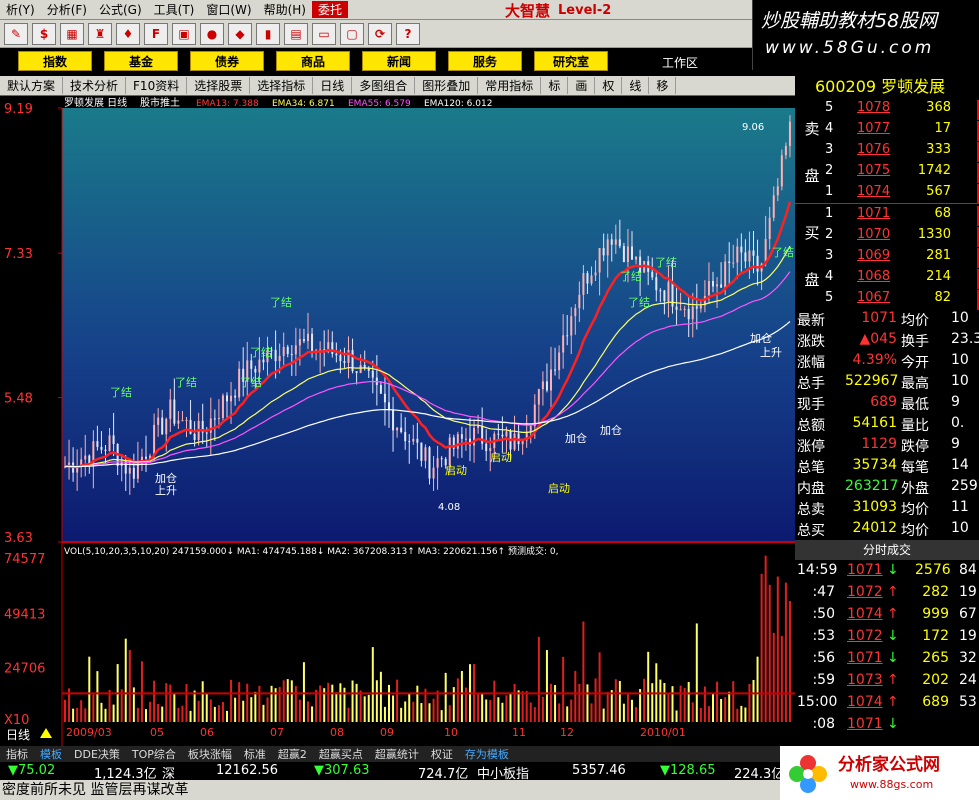 This screenshot has width=979, height=800. What do you see at coordinates (285, 9) in the screenshot?
I see `menu-item-help: 帮助(H)` at bounding box center [285, 9].